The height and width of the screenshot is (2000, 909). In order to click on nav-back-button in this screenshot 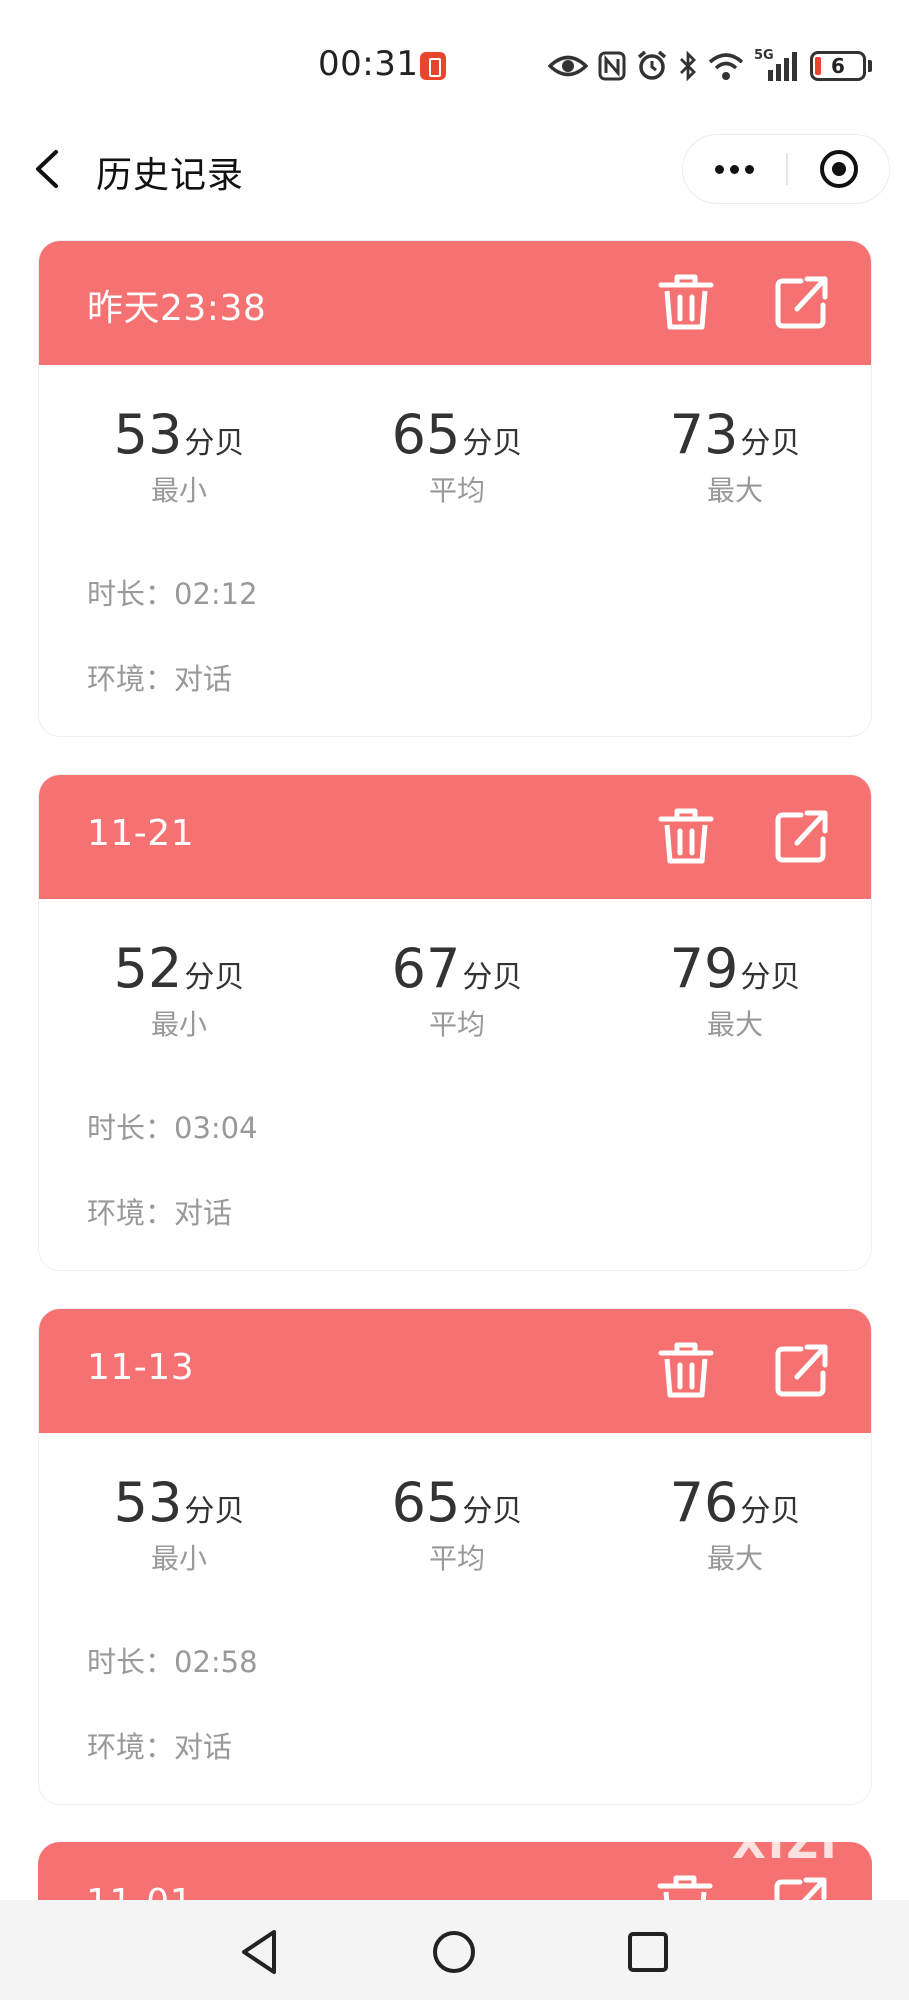, I will do `click(260, 1952)`.